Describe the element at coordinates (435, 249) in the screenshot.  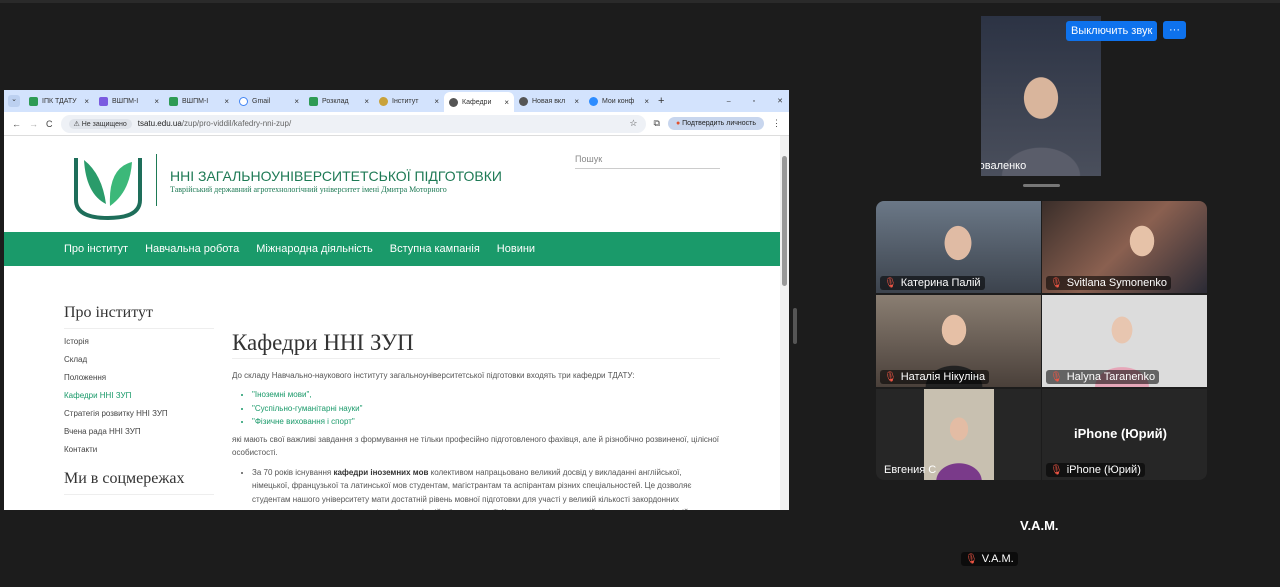
I see `nav-item-admission: Вступна кампанія` at that location.